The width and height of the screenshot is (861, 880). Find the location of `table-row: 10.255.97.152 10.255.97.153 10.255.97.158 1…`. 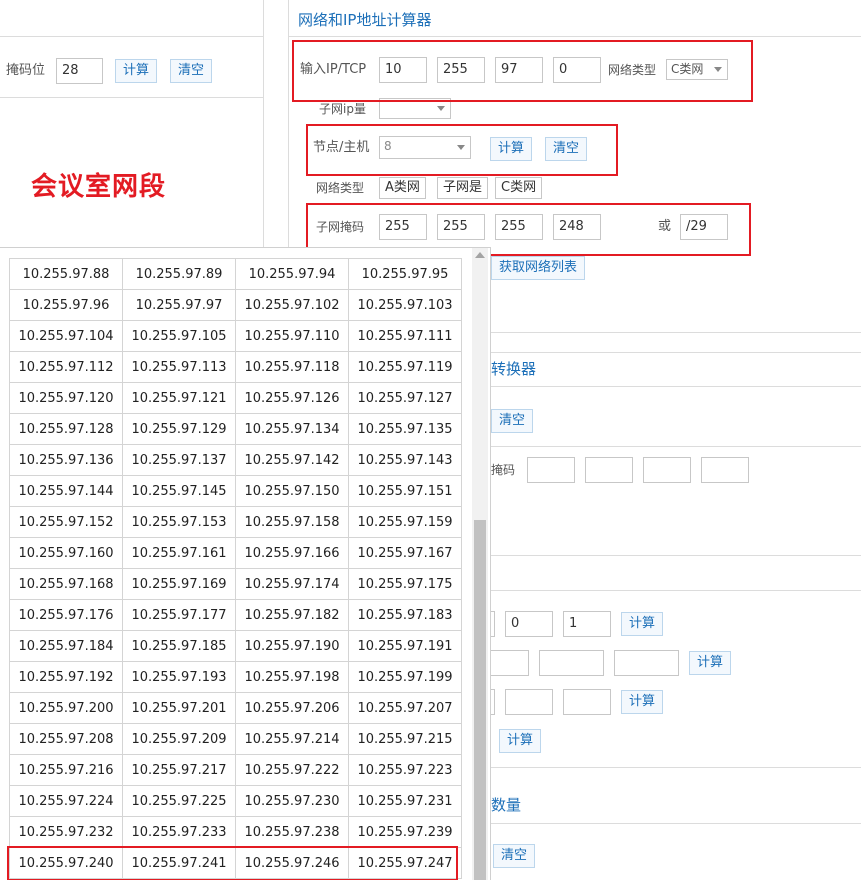

table-row: 10.255.97.152 10.255.97.153 10.255.97.158 1… is located at coordinates (235, 522).